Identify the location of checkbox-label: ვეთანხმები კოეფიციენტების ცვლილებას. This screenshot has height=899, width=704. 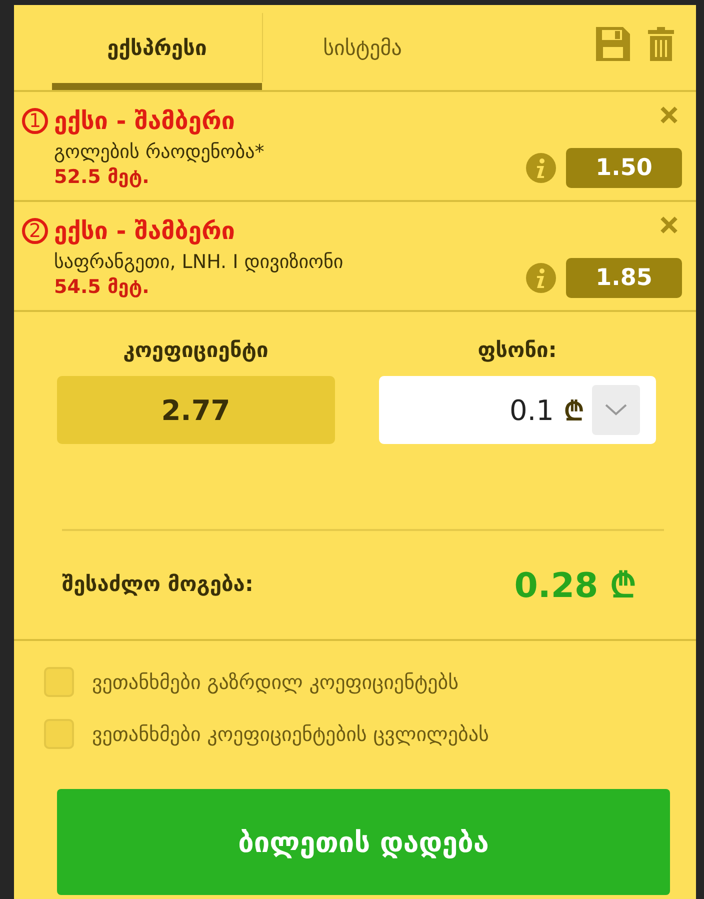
(290, 734).